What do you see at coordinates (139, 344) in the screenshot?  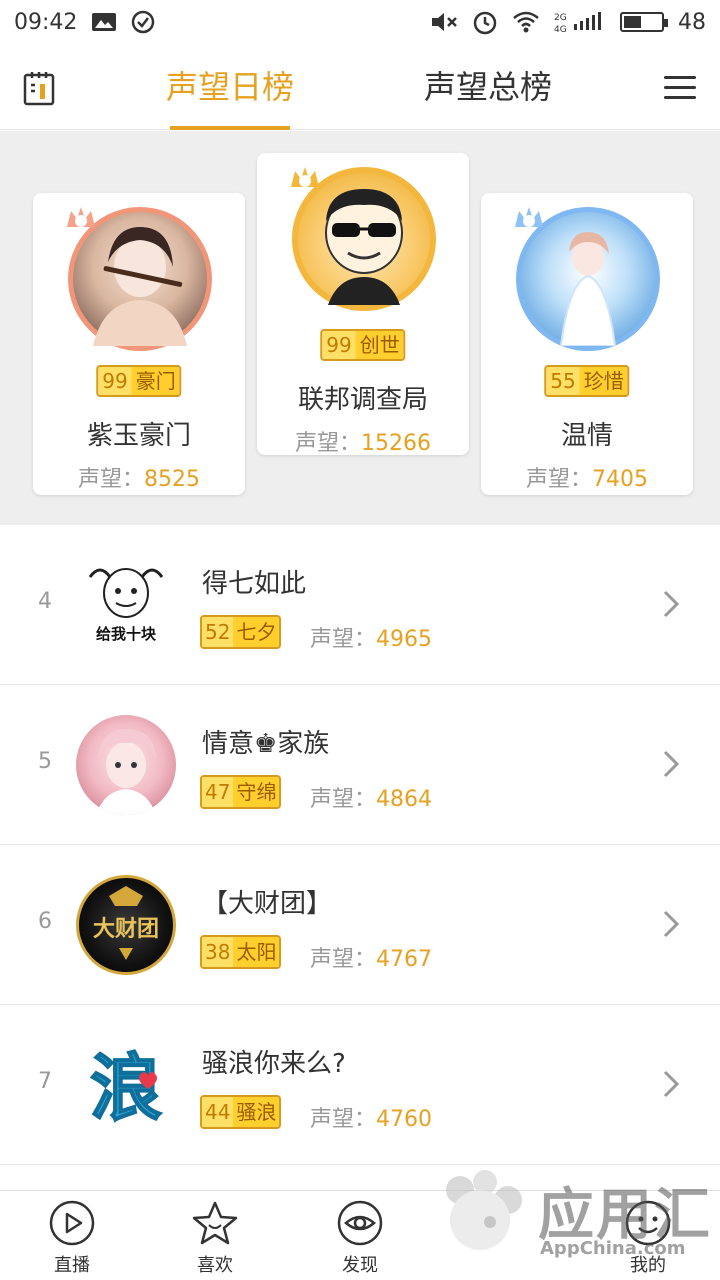 I see `podium-card-second: 99 豪门 紫玉豪门 声望：8525` at bounding box center [139, 344].